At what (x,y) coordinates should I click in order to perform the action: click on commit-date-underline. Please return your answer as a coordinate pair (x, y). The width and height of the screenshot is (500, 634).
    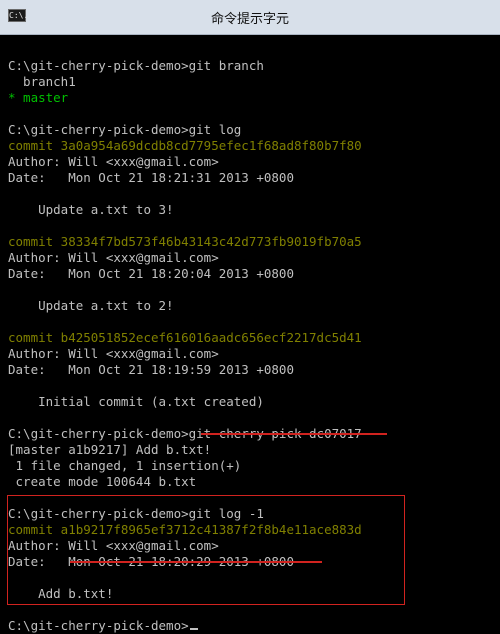
    Looking at the image, I should click on (196, 562).